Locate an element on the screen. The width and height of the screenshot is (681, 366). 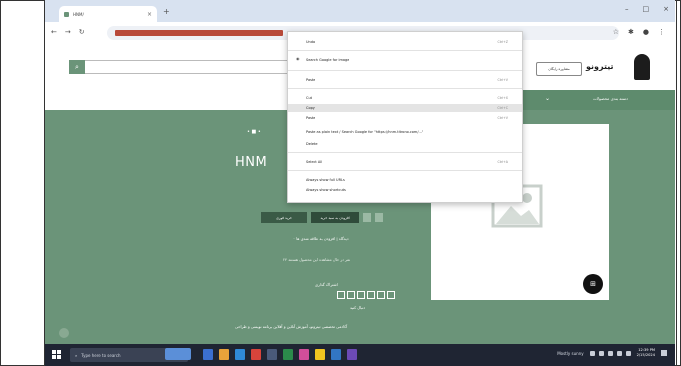
quick-buy-button: خرید فوری is located at coordinates (284, 217).